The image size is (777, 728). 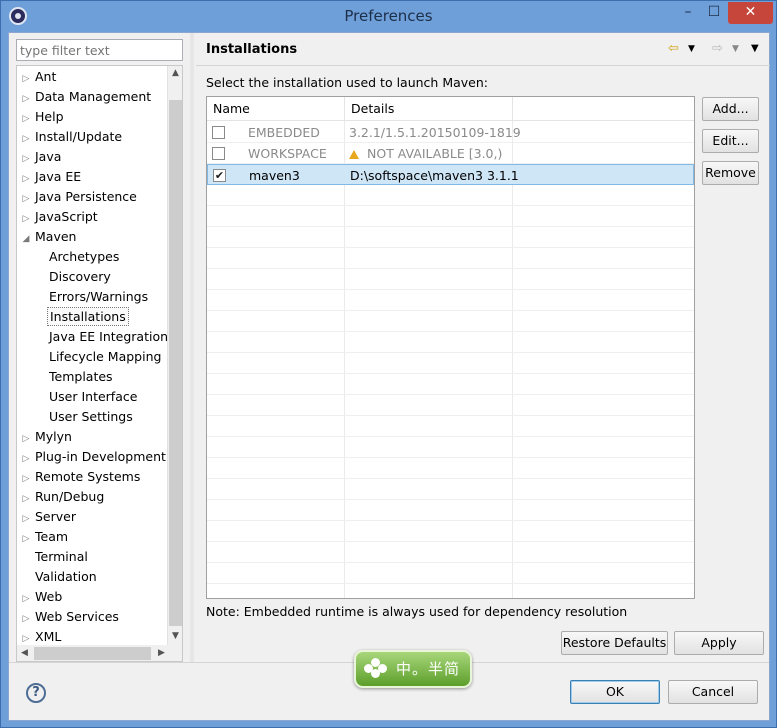 I want to click on view-menu-icon: ▼, so click(x=755, y=48).